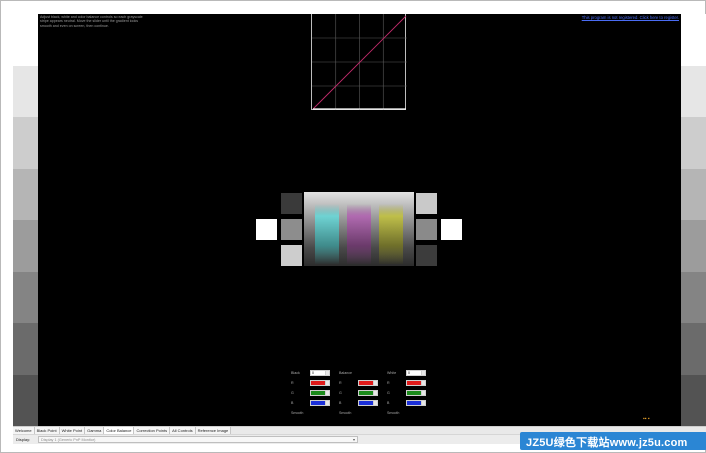  Describe the element at coordinates (607, 443) in the screenshot. I see `watermark-text: JZ5U绿色下载站www.jz5u.com` at that location.